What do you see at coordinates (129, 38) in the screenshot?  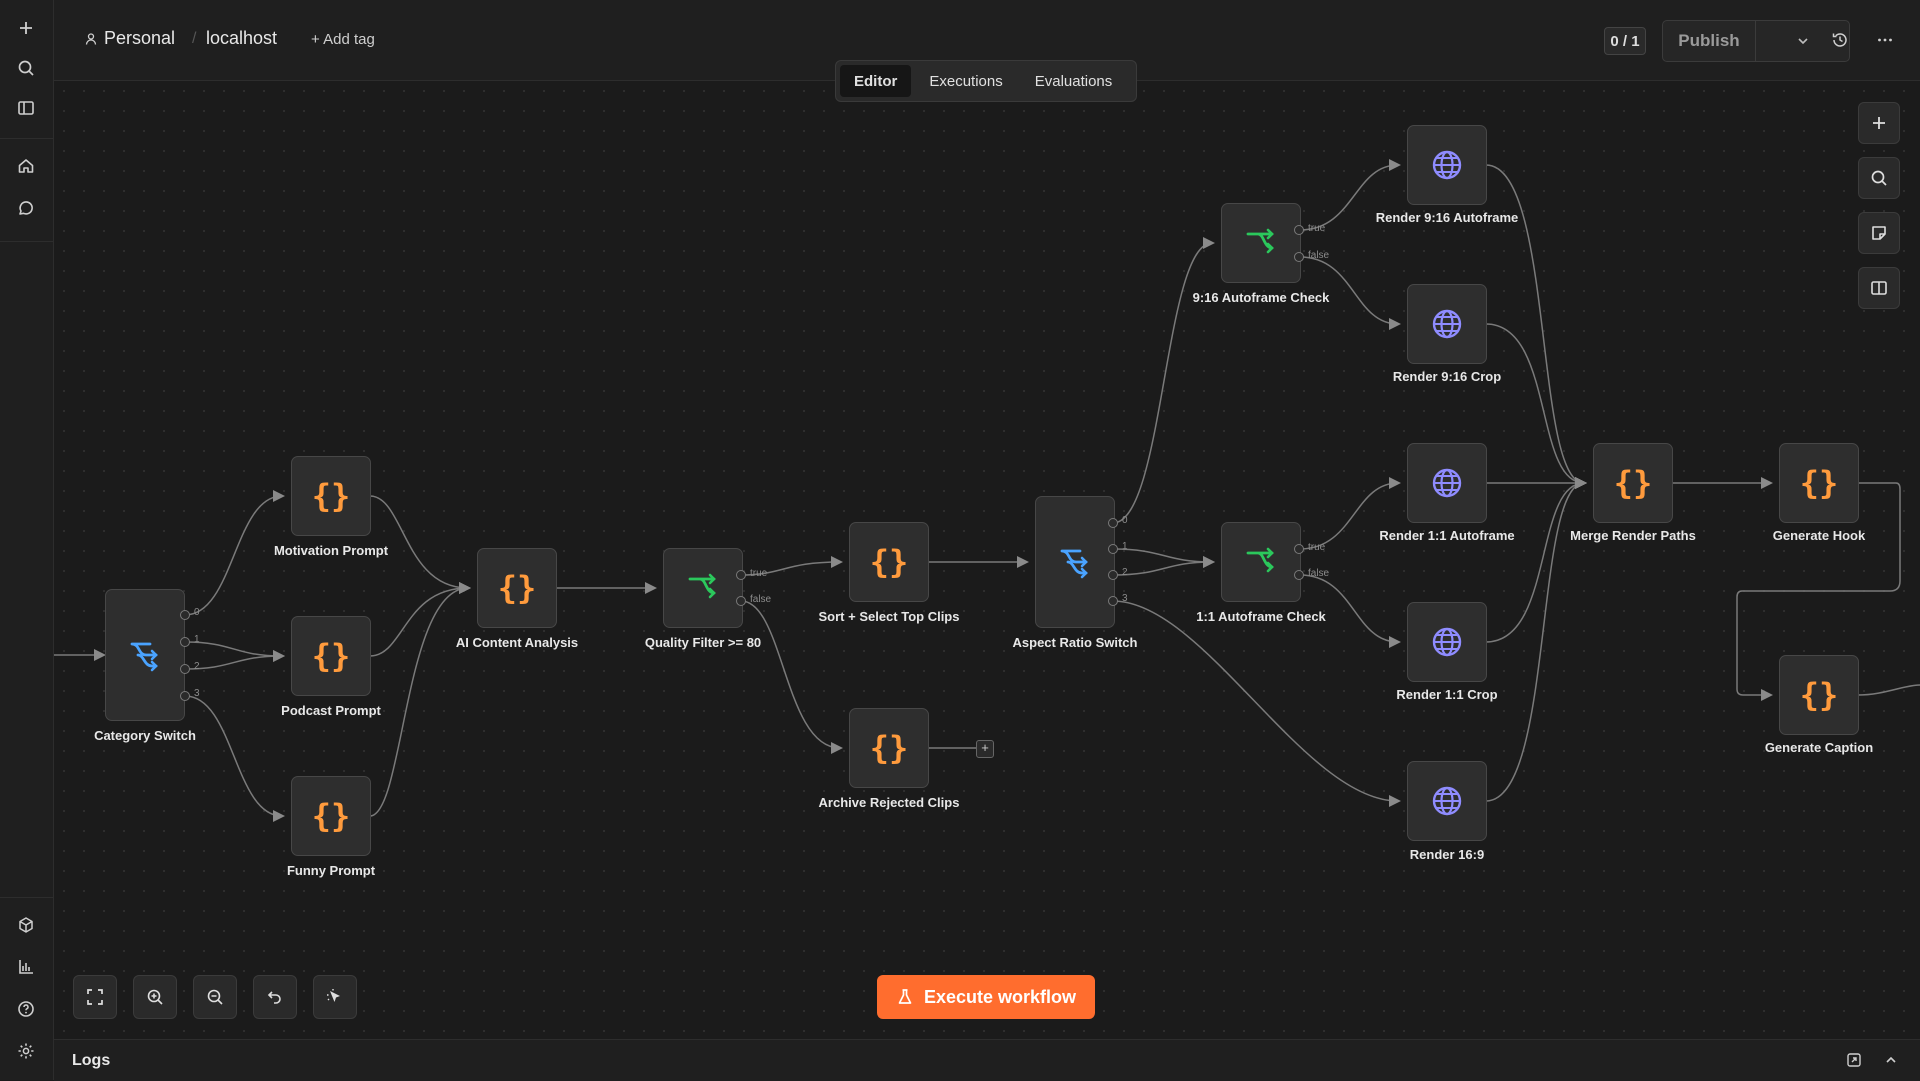 I see `breadcrumb-project: Personal` at bounding box center [129, 38].